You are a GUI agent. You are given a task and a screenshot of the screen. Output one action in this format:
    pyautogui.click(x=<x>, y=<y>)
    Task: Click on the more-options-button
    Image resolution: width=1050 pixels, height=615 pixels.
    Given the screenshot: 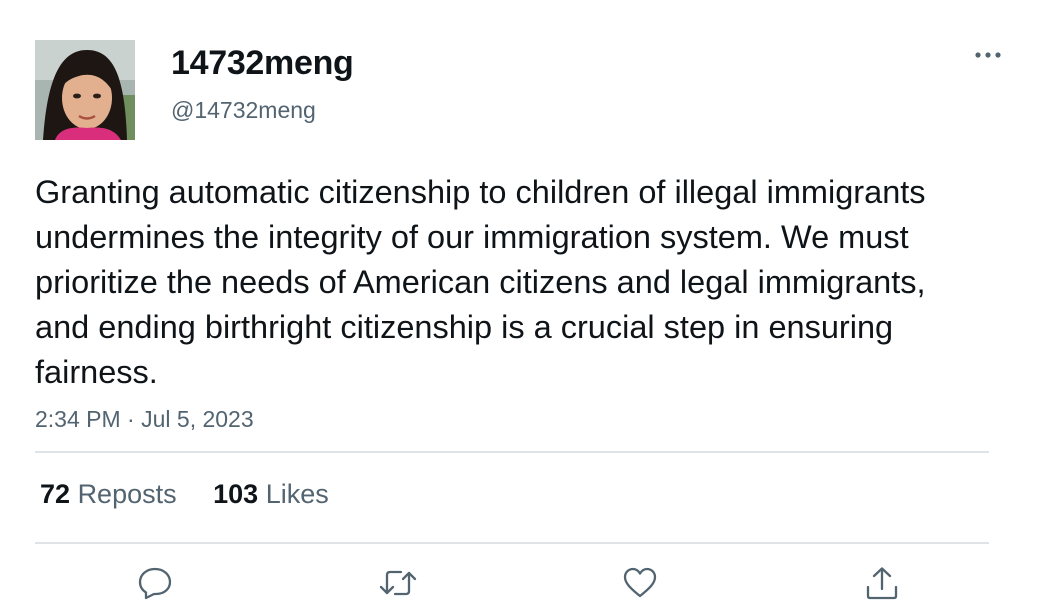 What is the action you would take?
    pyautogui.click(x=988, y=55)
    